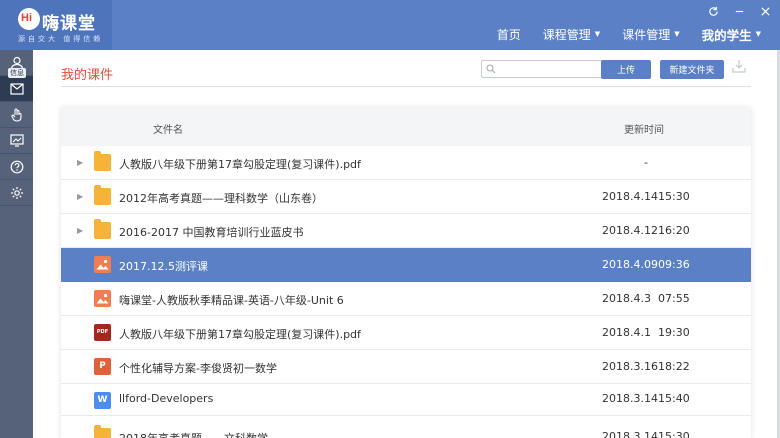 This screenshot has width=780, height=438. What do you see at coordinates (406, 400) in the screenshot?
I see `table-row: W llford-Developers 2018.3.14 15:40` at bounding box center [406, 400].